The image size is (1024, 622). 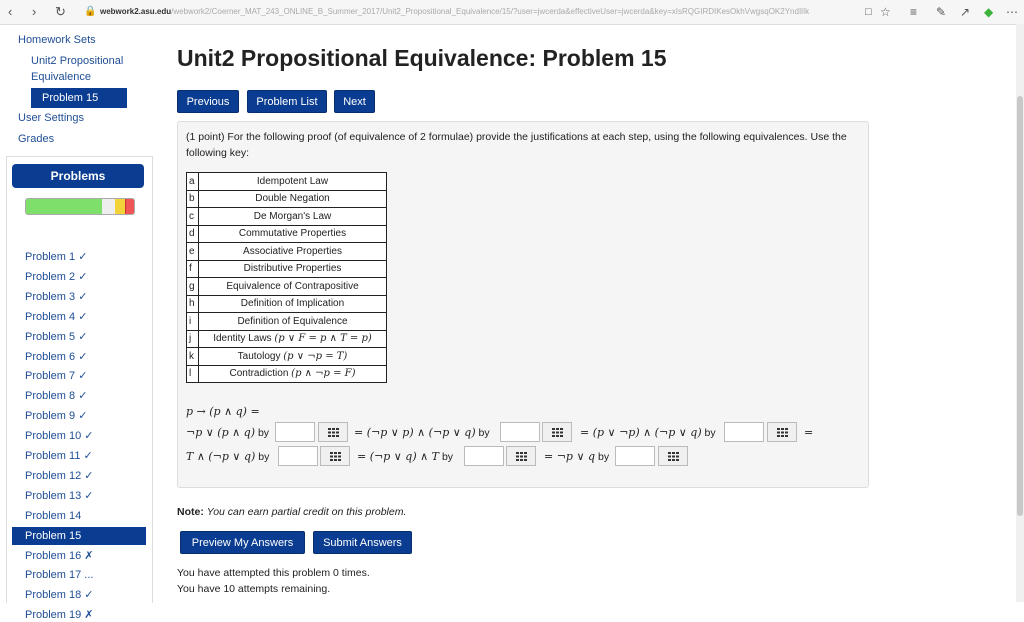 What do you see at coordinates (56, 416) in the screenshot?
I see `problem-list-item: Problem 9 ✓` at bounding box center [56, 416].